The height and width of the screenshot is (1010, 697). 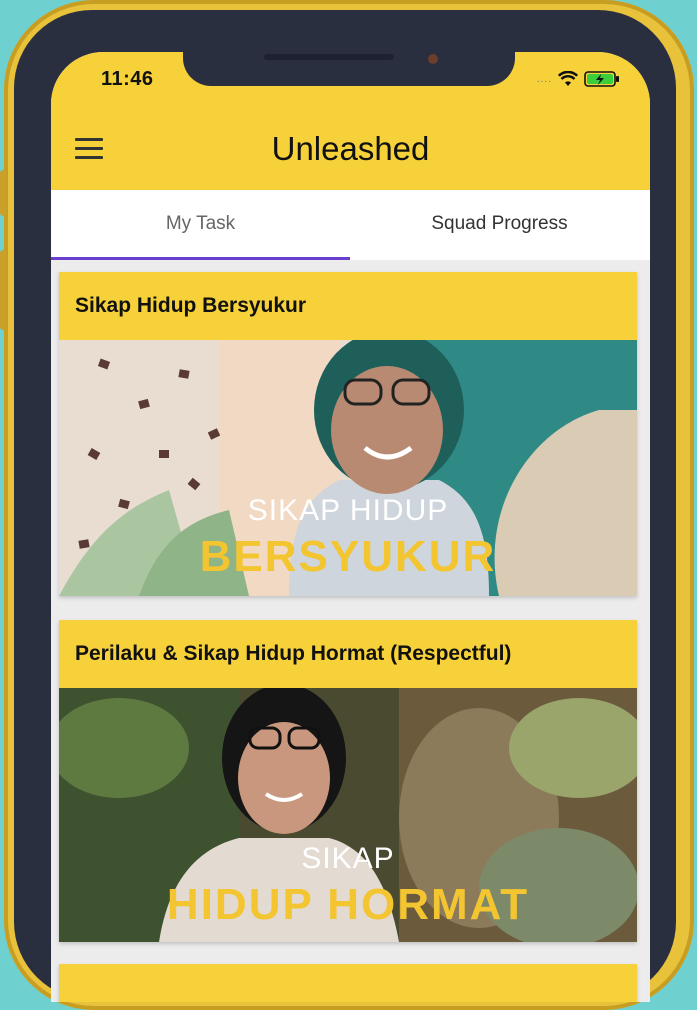 What do you see at coordinates (191, 305) in the screenshot?
I see `card-title: Sikap Hidup Bersyukur` at bounding box center [191, 305].